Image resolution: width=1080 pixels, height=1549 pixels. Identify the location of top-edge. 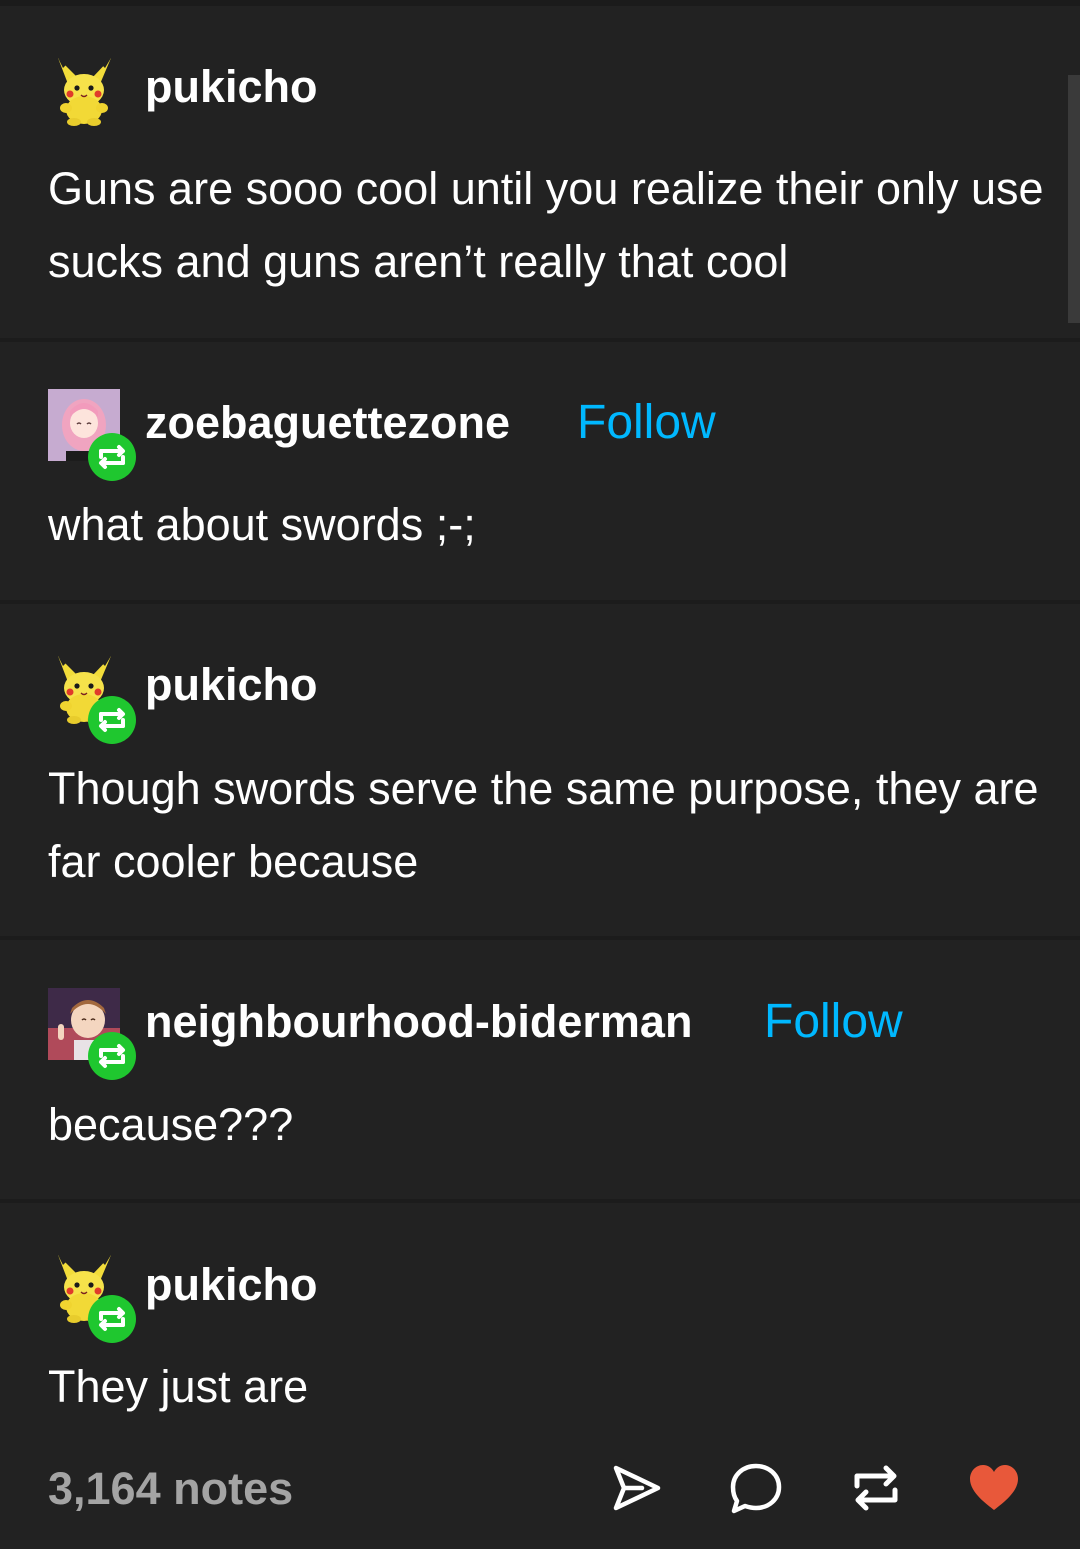
(540, 3).